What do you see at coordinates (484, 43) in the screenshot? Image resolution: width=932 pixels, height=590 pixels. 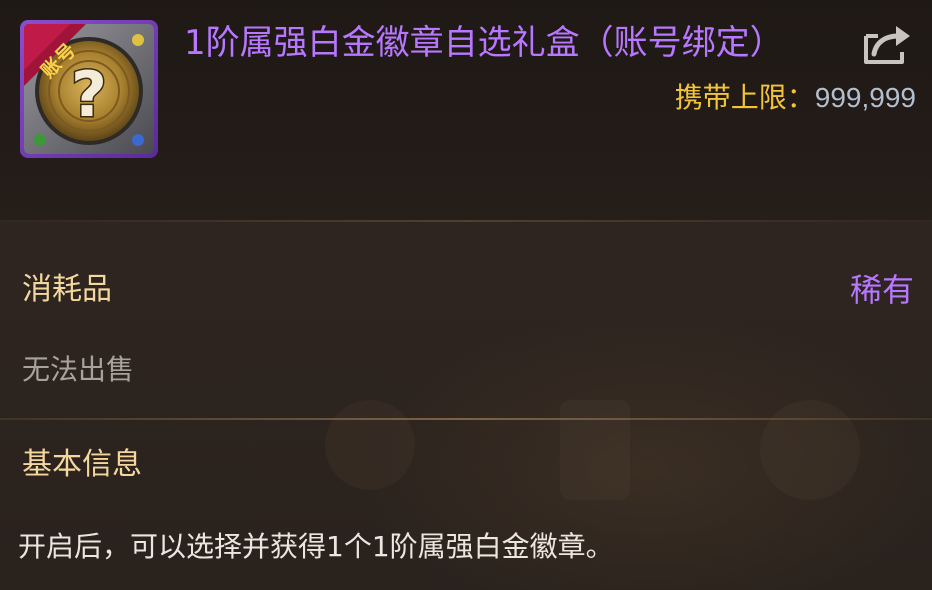 I see `item-name: 1阶属强白金徽章自选礼盒（账号绑定）` at bounding box center [484, 43].